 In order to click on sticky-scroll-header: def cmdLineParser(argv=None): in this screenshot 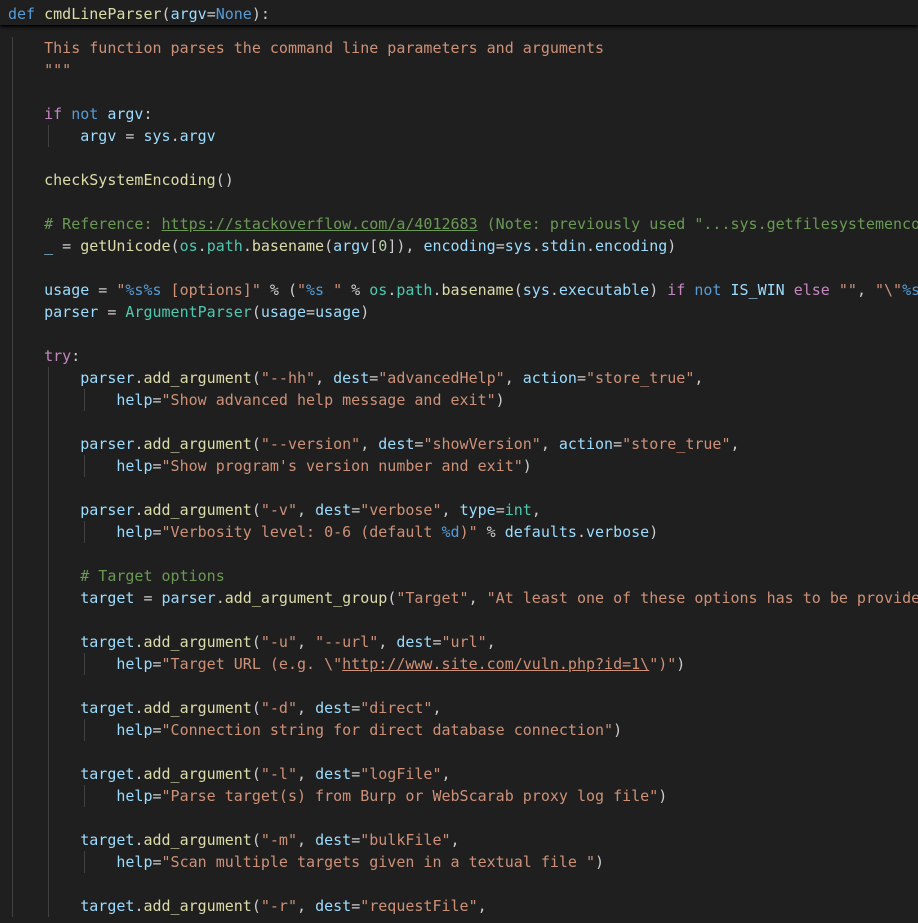, I will do `click(459, 12)`.